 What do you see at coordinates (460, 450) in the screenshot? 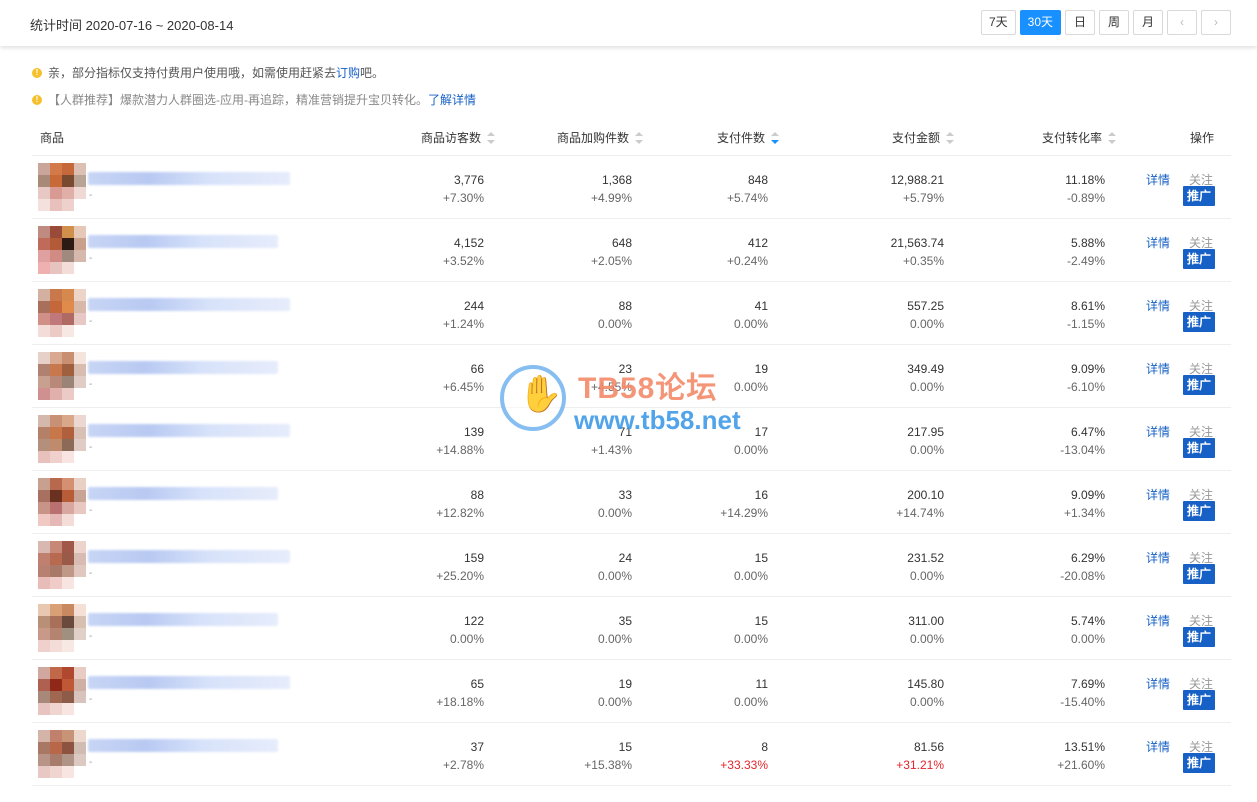
I see `visitors-change: +14.88%` at bounding box center [460, 450].